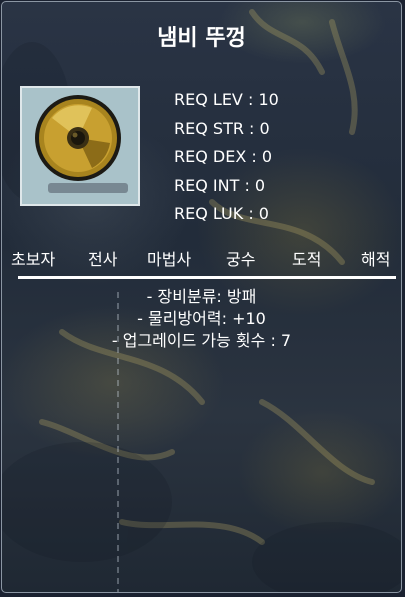 The width and height of the screenshot is (405, 597). Describe the element at coordinates (88, 188) in the screenshot. I see `item-icon-shadow` at that location.